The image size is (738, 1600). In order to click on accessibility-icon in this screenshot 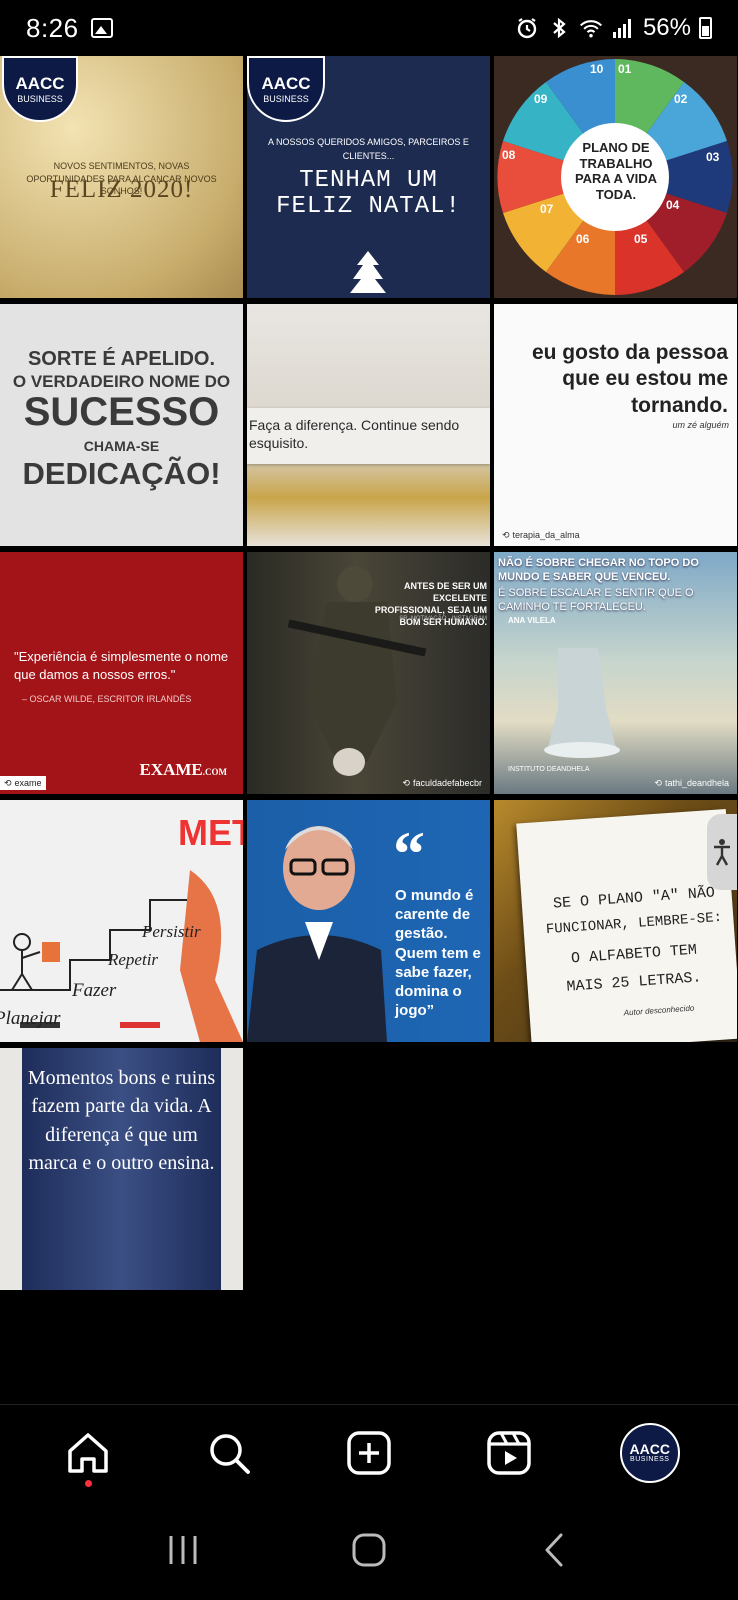, I will do `click(722, 852)`.